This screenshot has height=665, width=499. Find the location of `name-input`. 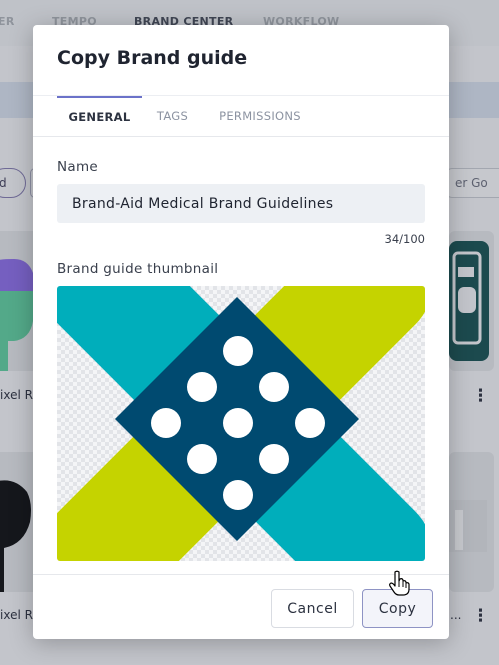

name-input is located at coordinates (241, 203).